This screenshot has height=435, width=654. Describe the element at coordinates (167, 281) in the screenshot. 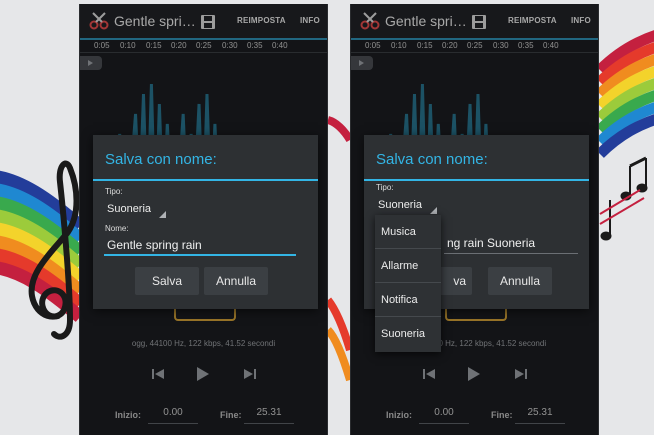

I see `save-button: Salva` at that location.